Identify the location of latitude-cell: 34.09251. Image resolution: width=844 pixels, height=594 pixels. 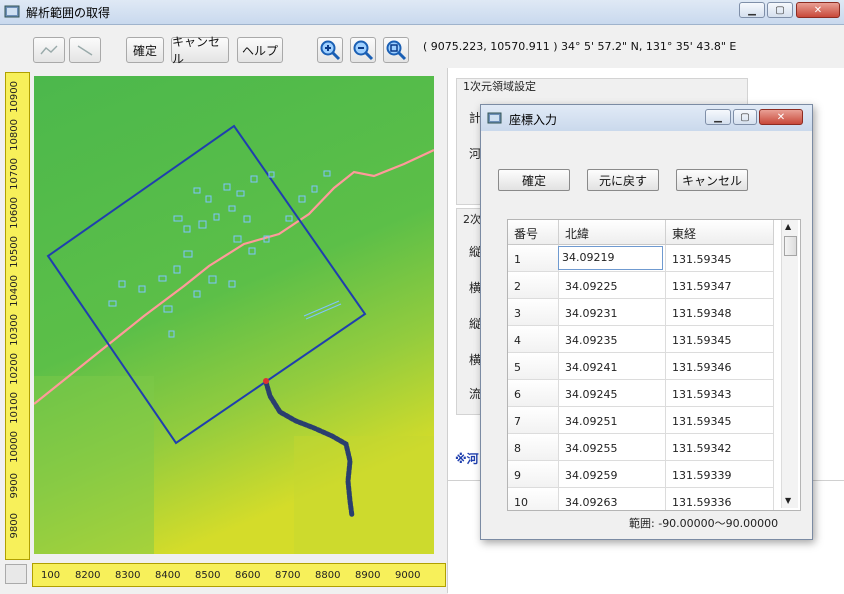
(612, 420).